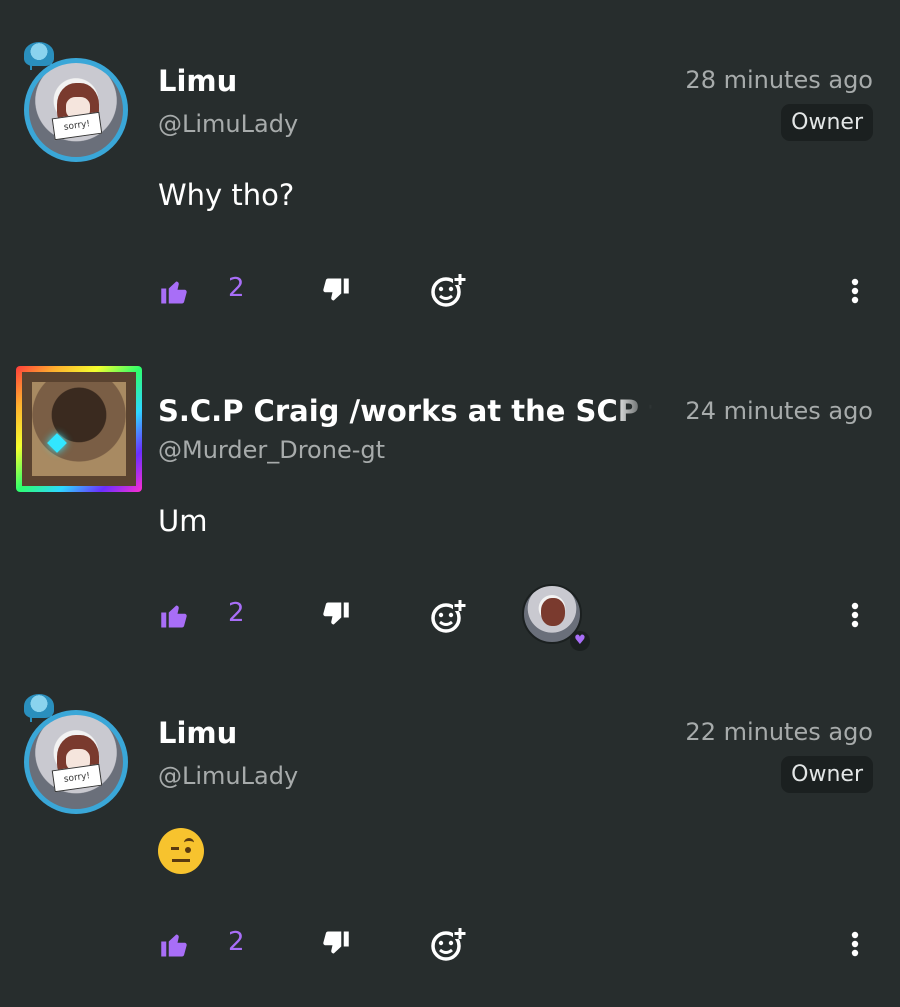  What do you see at coordinates (779, 80) in the screenshot?
I see `timestamp: 28 minutes ago` at bounding box center [779, 80].